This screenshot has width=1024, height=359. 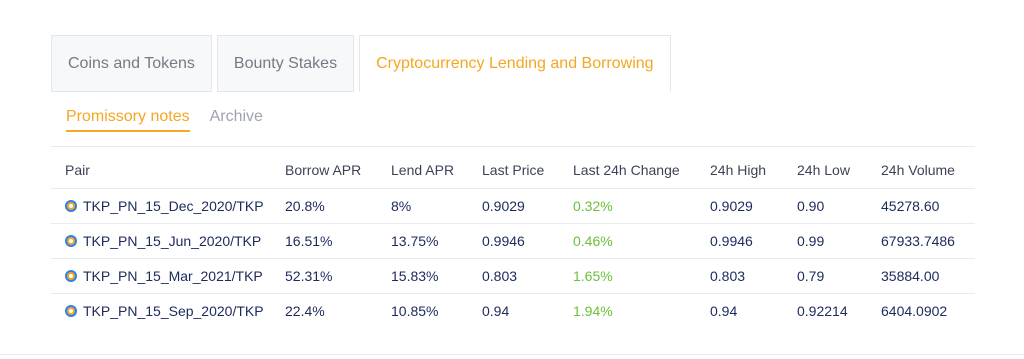 What do you see at coordinates (338, 170) in the screenshot?
I see `header-borrow-apr: Borrow APR` at bounding box center [338, 170].